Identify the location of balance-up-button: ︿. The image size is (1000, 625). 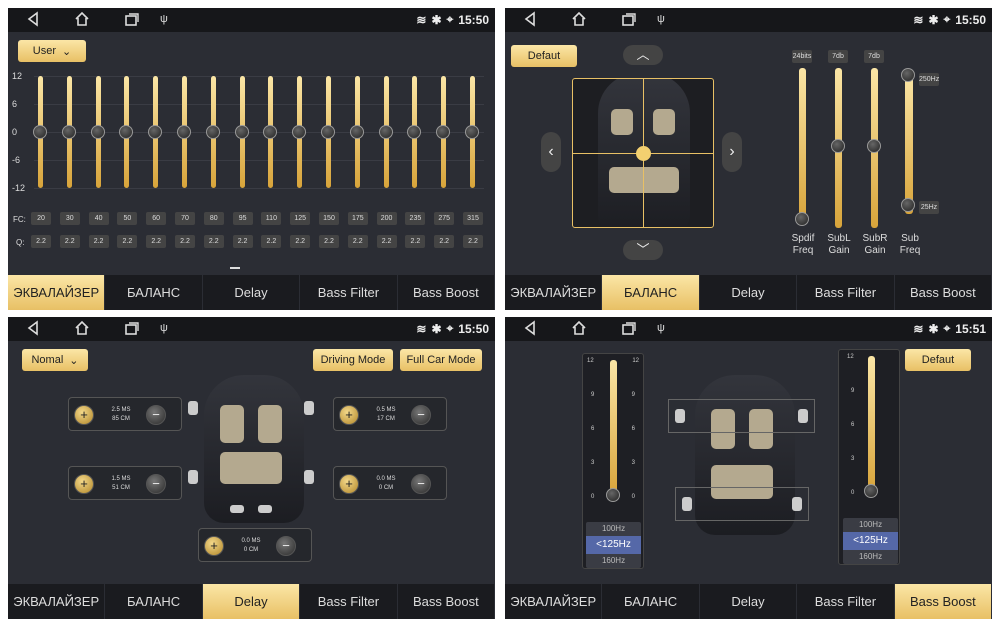
(643, 55).